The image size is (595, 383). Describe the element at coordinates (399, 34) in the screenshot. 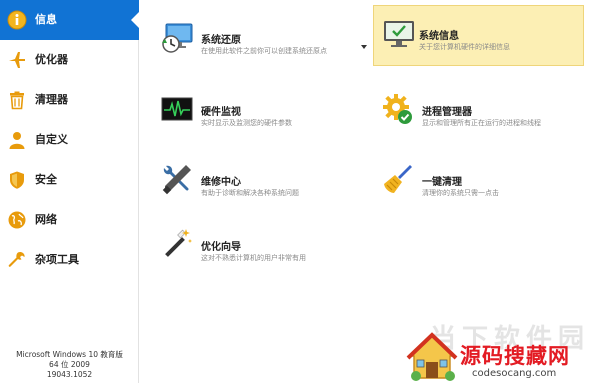

I see `monitor-check-icon` at that location.